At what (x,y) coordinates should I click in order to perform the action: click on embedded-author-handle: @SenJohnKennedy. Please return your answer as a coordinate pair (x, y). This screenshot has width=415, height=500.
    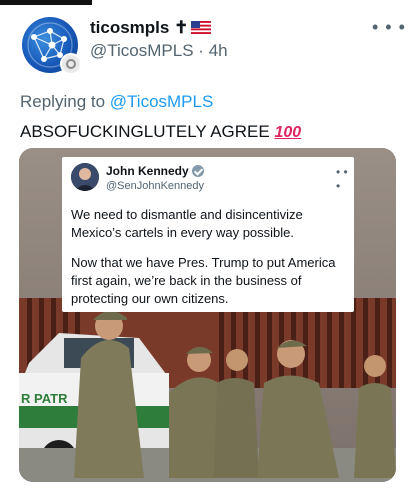
    Looking at the image, I should click on (155, 186).